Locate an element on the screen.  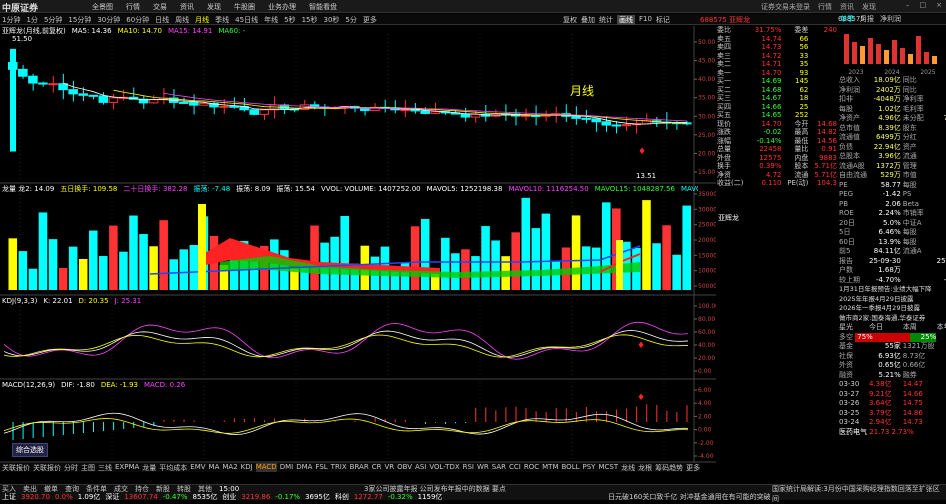
indicator-tab: MA2 is located at coordinates (229, 467).